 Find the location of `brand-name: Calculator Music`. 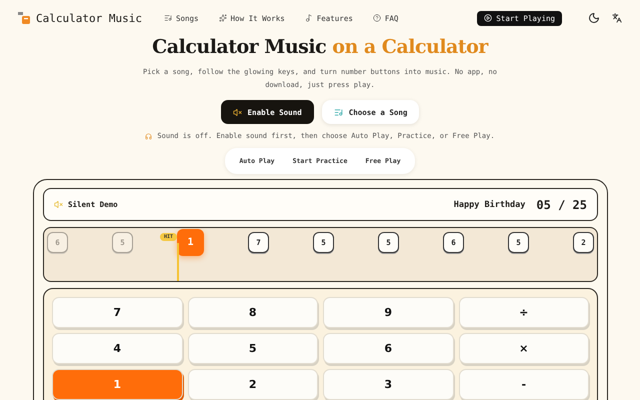

brand-name: Calculator Music is located at coordinates (89, 18).